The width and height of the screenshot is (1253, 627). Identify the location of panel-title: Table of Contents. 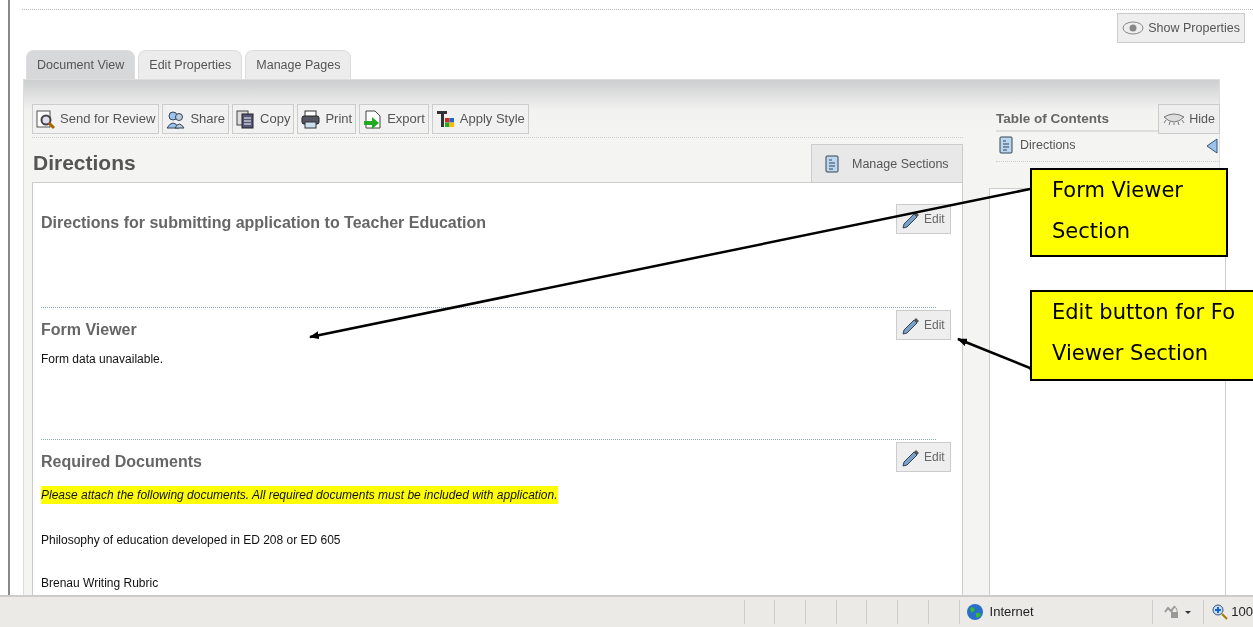
(1052, 118).